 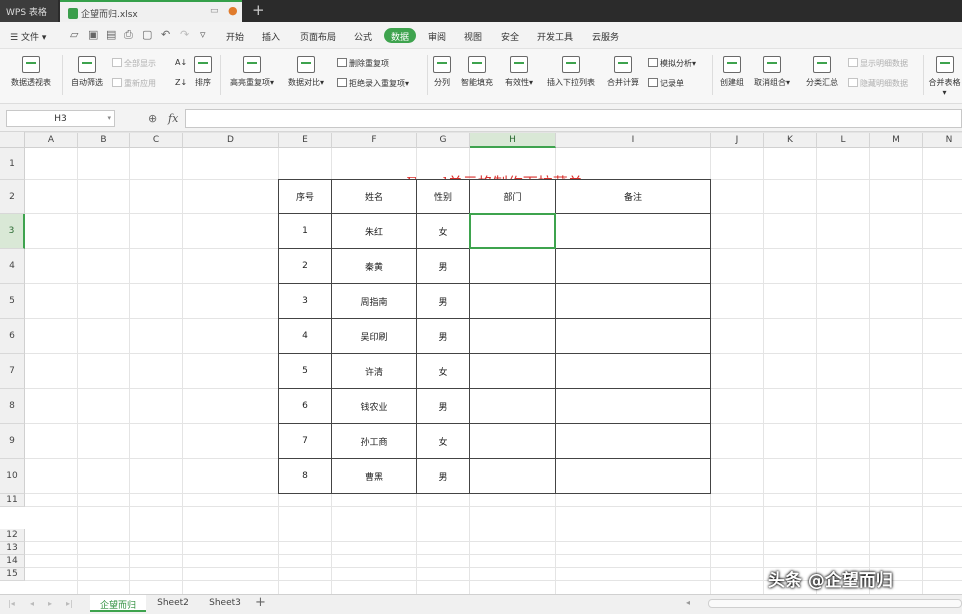 What do you see at coordinates (896, 140) in the screenshot?
I see `column-header-m: M` at bounding box center [896, 140].